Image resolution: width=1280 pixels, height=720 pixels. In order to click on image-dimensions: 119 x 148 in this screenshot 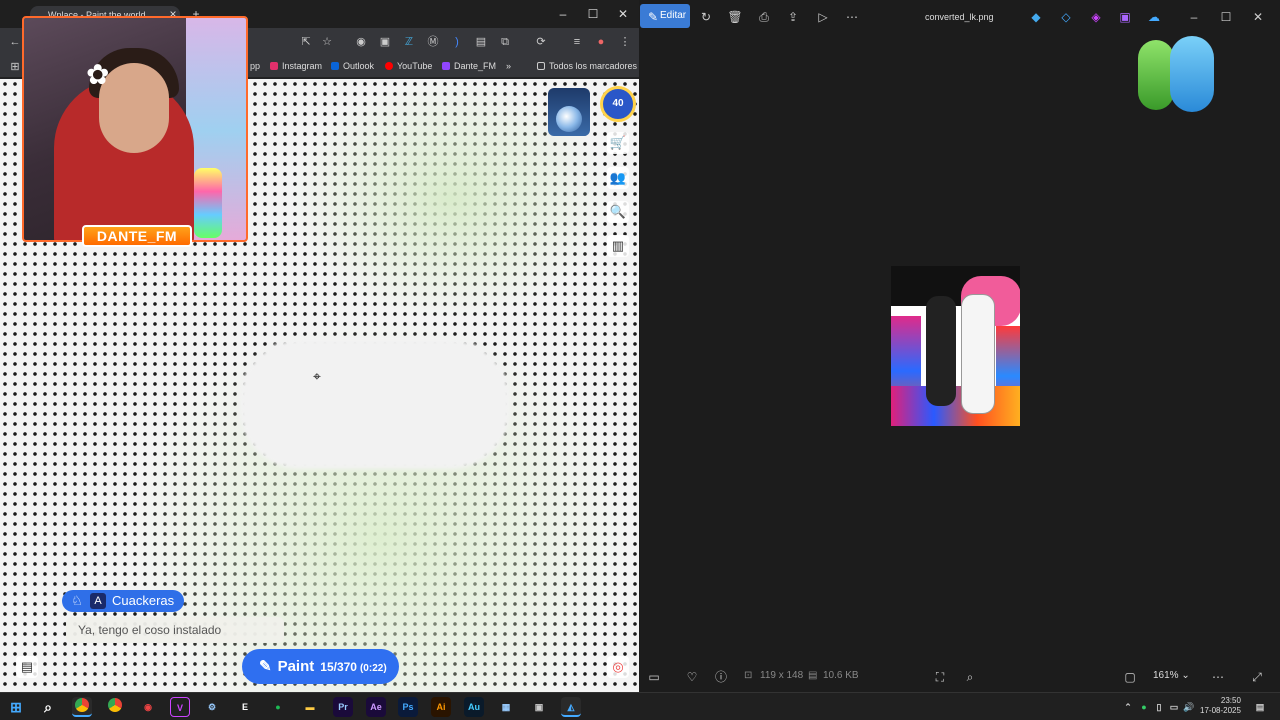, I will do `click(782, 675)`.